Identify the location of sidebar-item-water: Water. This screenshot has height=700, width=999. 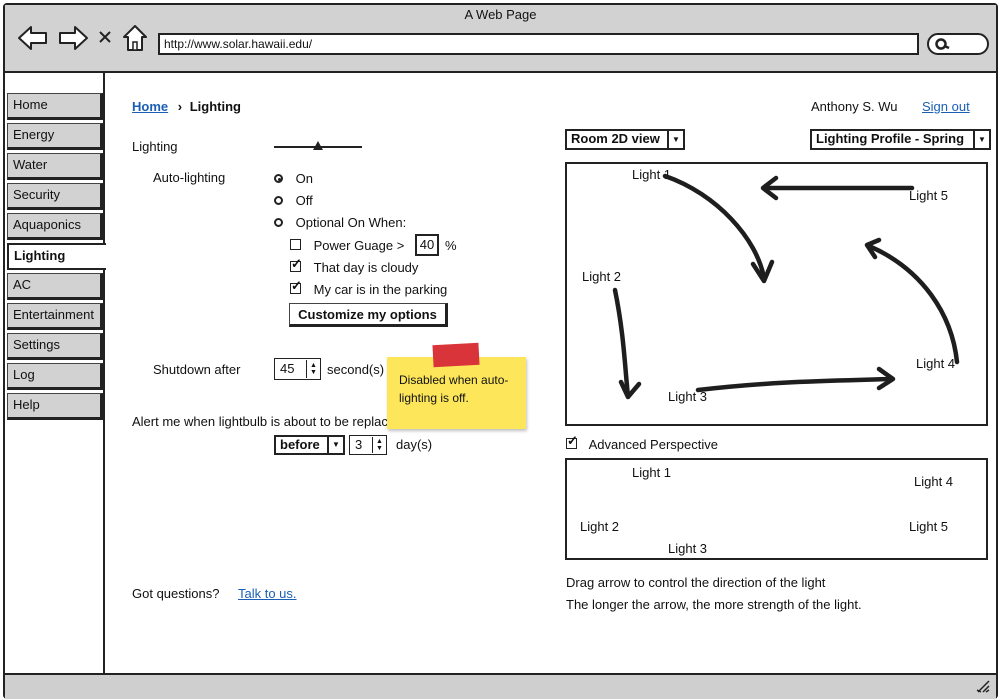
(55, 166).